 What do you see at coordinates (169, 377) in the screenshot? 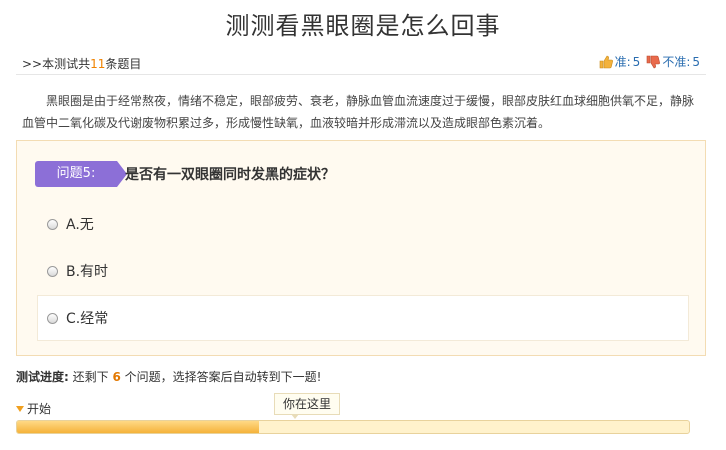
I see `progress-status: 测试进度: 还剩下 6 个问题，选择答案后自动转到下一题!` at bounding box center [169, 377].